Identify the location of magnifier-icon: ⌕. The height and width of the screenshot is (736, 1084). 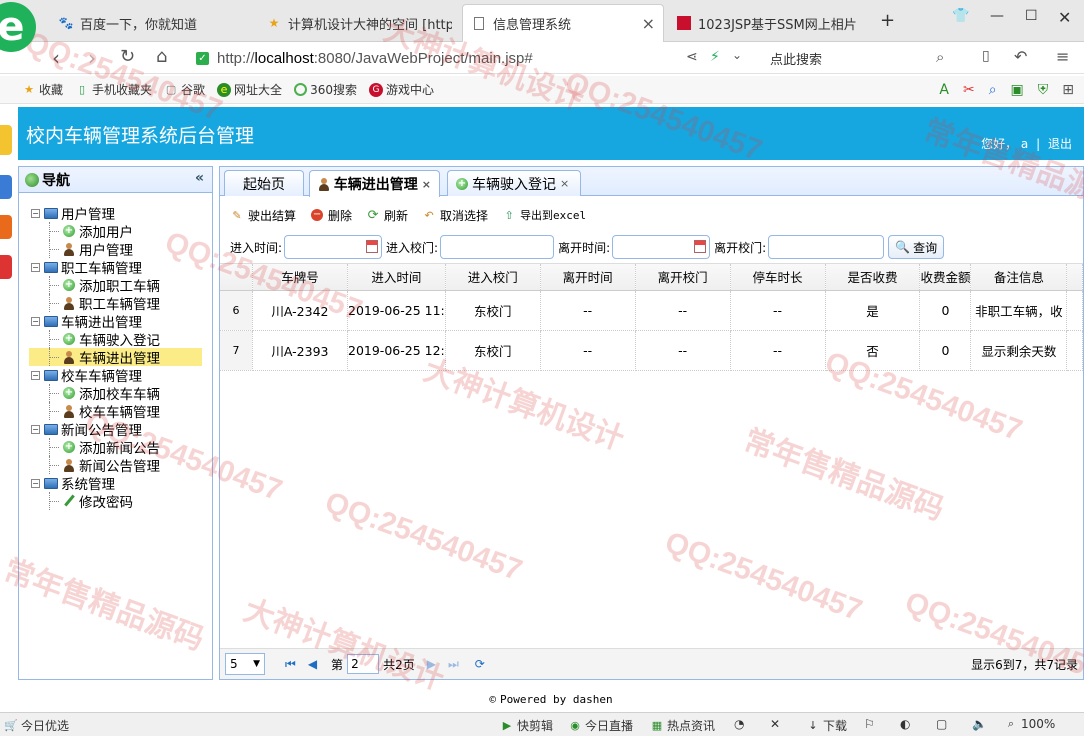
(993, 90).